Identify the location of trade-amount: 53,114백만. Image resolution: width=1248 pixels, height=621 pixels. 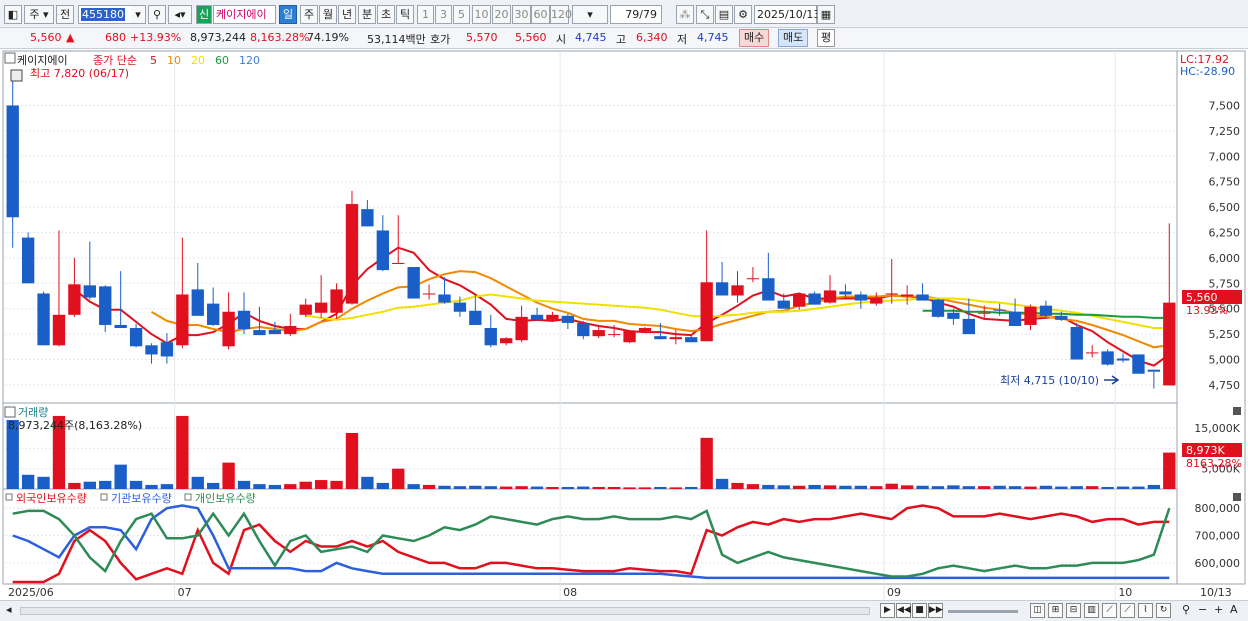
(396, 39).